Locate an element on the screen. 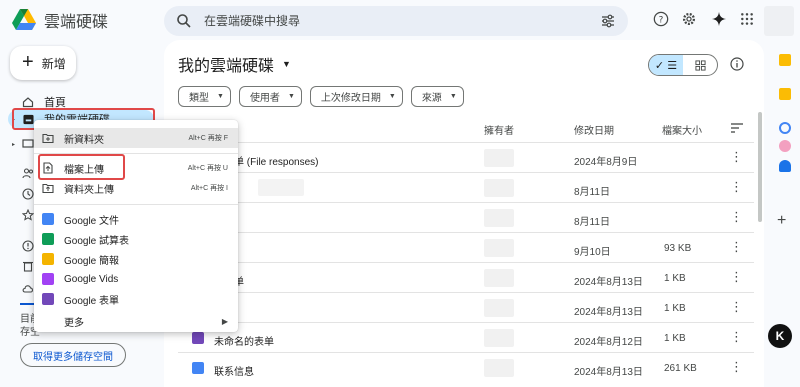 Image resolution: width=800 pixels, height=387 pixels. menu-item-google-docs: Google 文件 is located at coordinates (136, 219).